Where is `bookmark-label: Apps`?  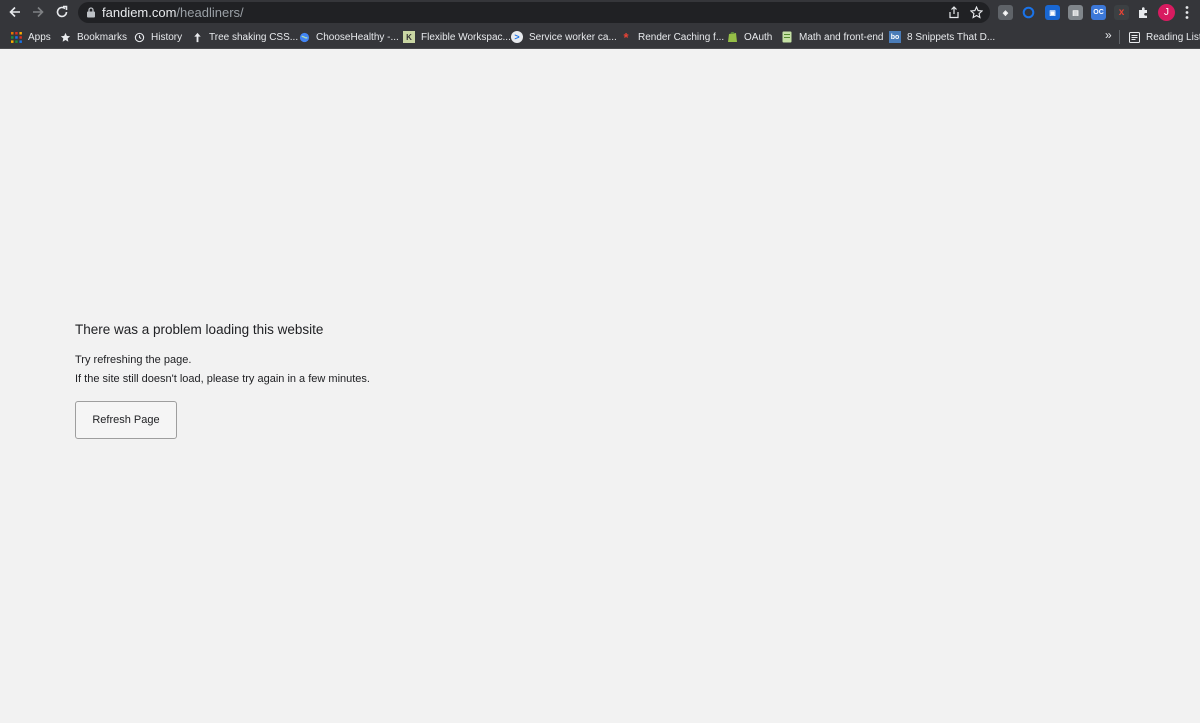
bookmark-label: Apps is located at coordinates (39, 37).